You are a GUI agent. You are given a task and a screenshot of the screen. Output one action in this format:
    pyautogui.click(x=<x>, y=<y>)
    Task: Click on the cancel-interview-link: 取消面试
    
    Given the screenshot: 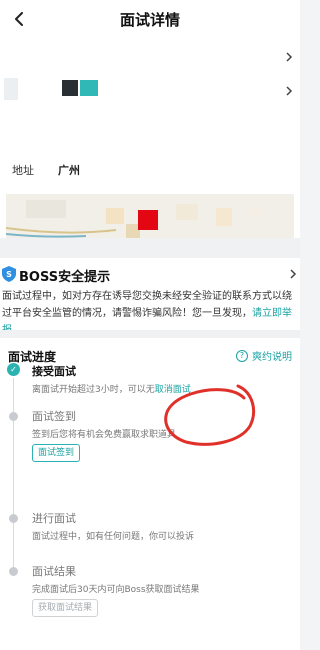 What is the action you would take?
    pyautogui.click(x=173, y=390)
    